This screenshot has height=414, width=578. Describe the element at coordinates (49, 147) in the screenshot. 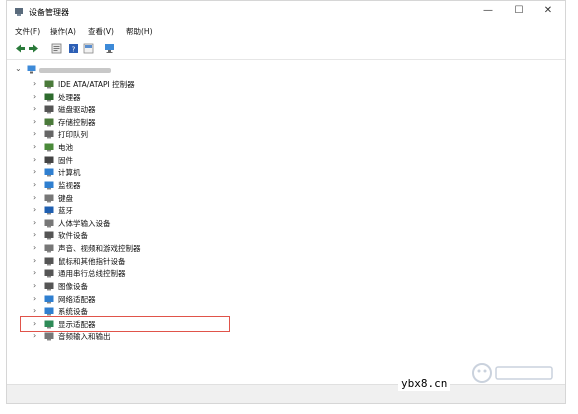

I see `battery-icon` at that location.